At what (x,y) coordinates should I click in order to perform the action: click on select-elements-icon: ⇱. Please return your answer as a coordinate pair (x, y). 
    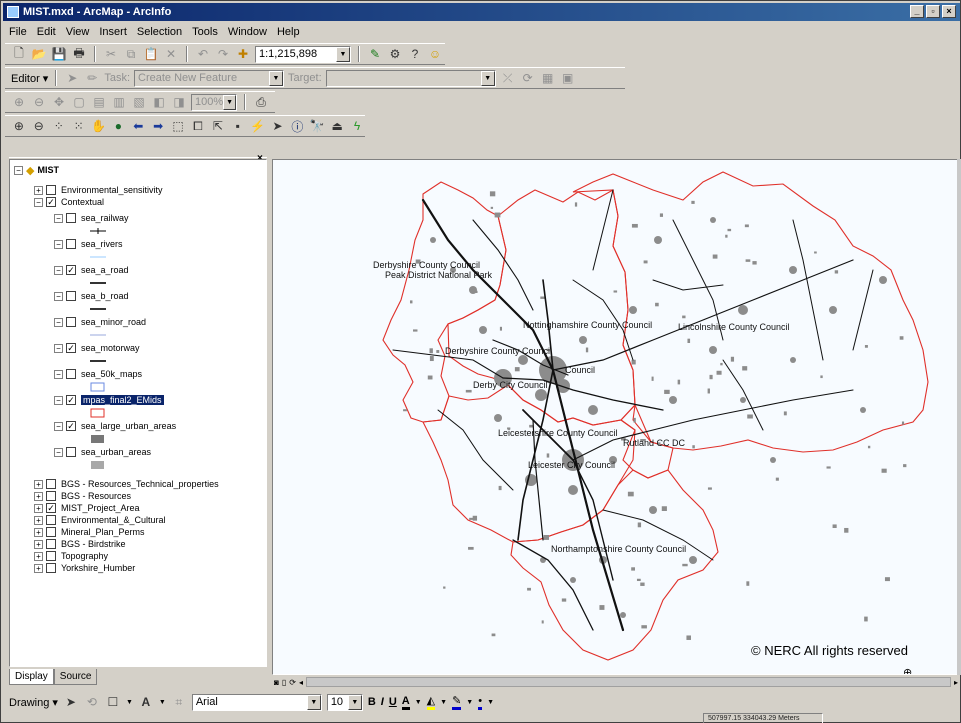
    Looking at the image, I should click on (218, 126).